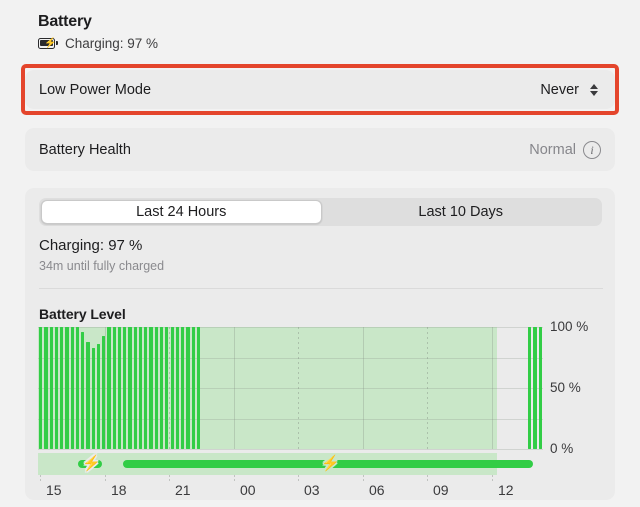  What do you see at coordinates (562, 448) in the screenshot?
I see `y-axis-label-0: 0 %` at bounding box center [562, 448].